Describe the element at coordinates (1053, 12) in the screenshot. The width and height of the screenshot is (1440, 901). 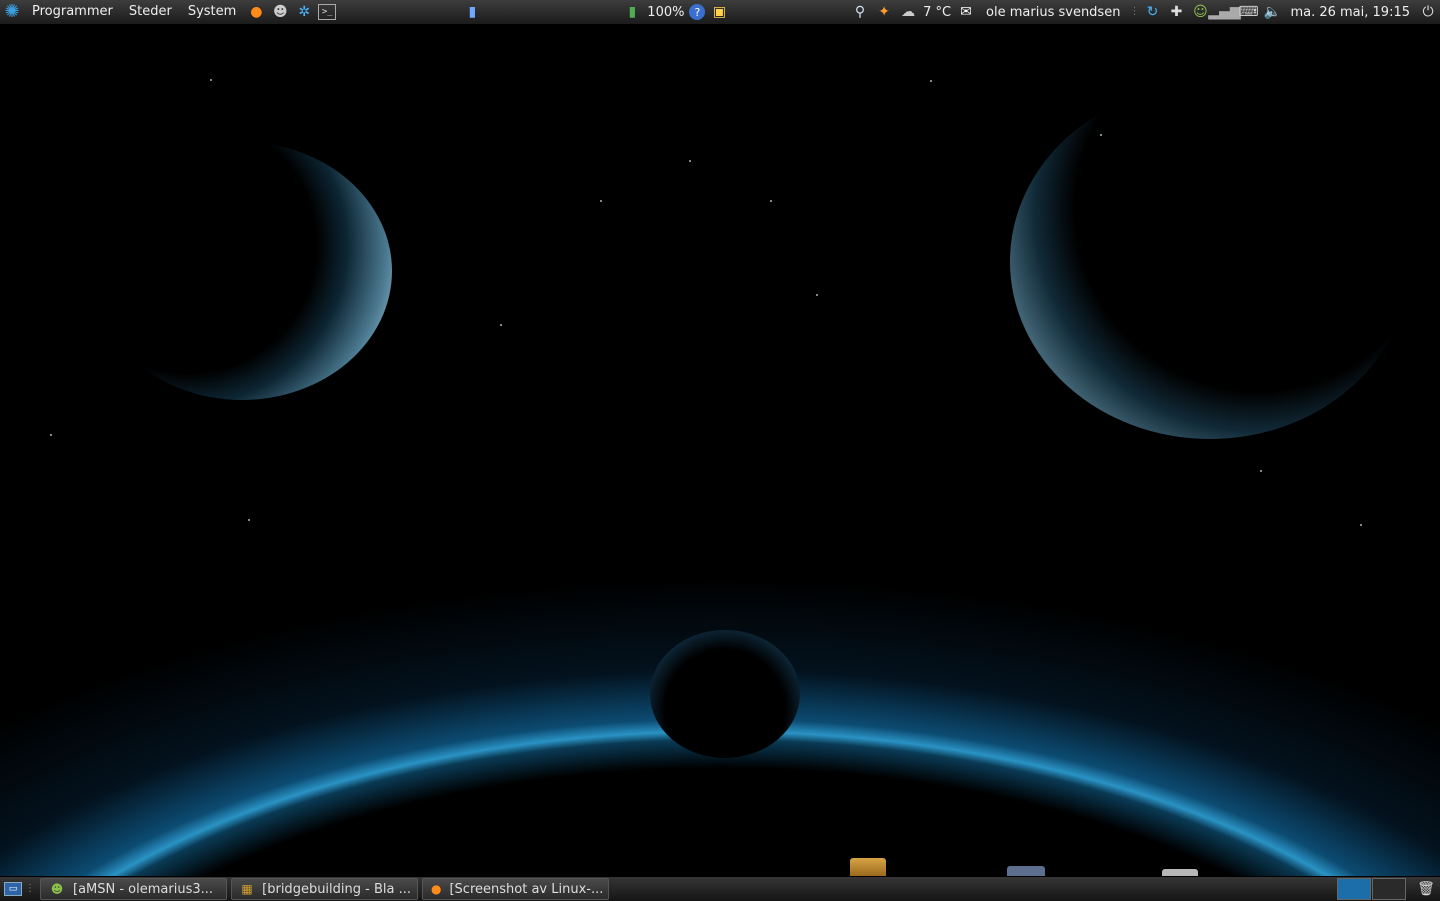
I see `user-name: ole marius svendsen` at that location.